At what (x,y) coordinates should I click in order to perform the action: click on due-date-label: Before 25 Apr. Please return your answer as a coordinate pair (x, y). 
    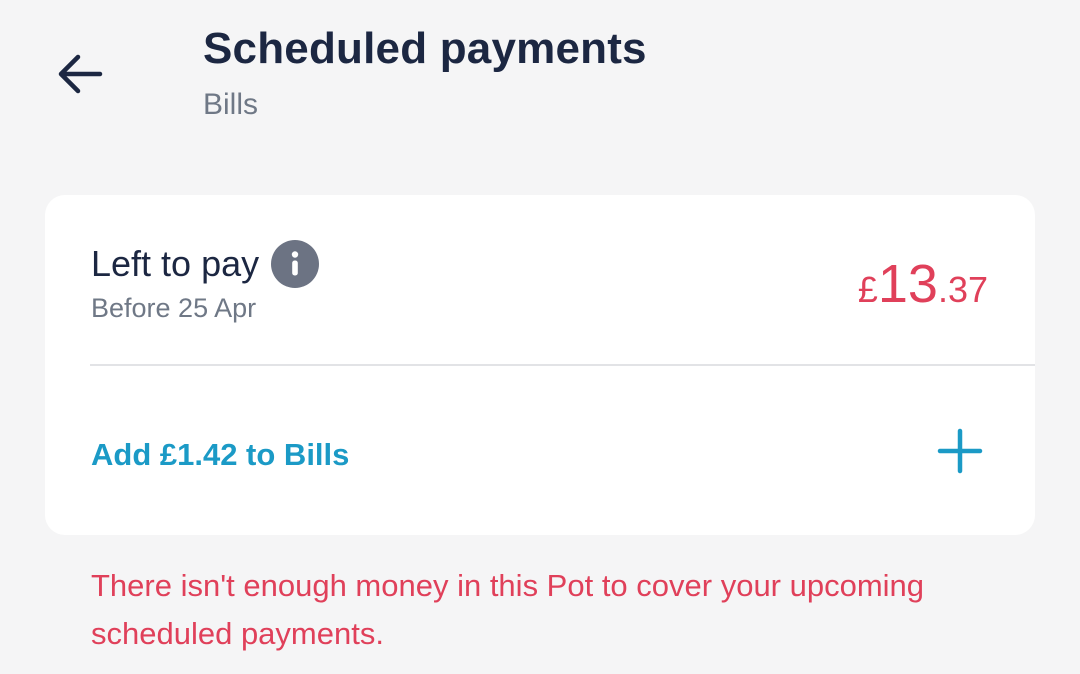
    Looking at the image, I should click on (174, 308).